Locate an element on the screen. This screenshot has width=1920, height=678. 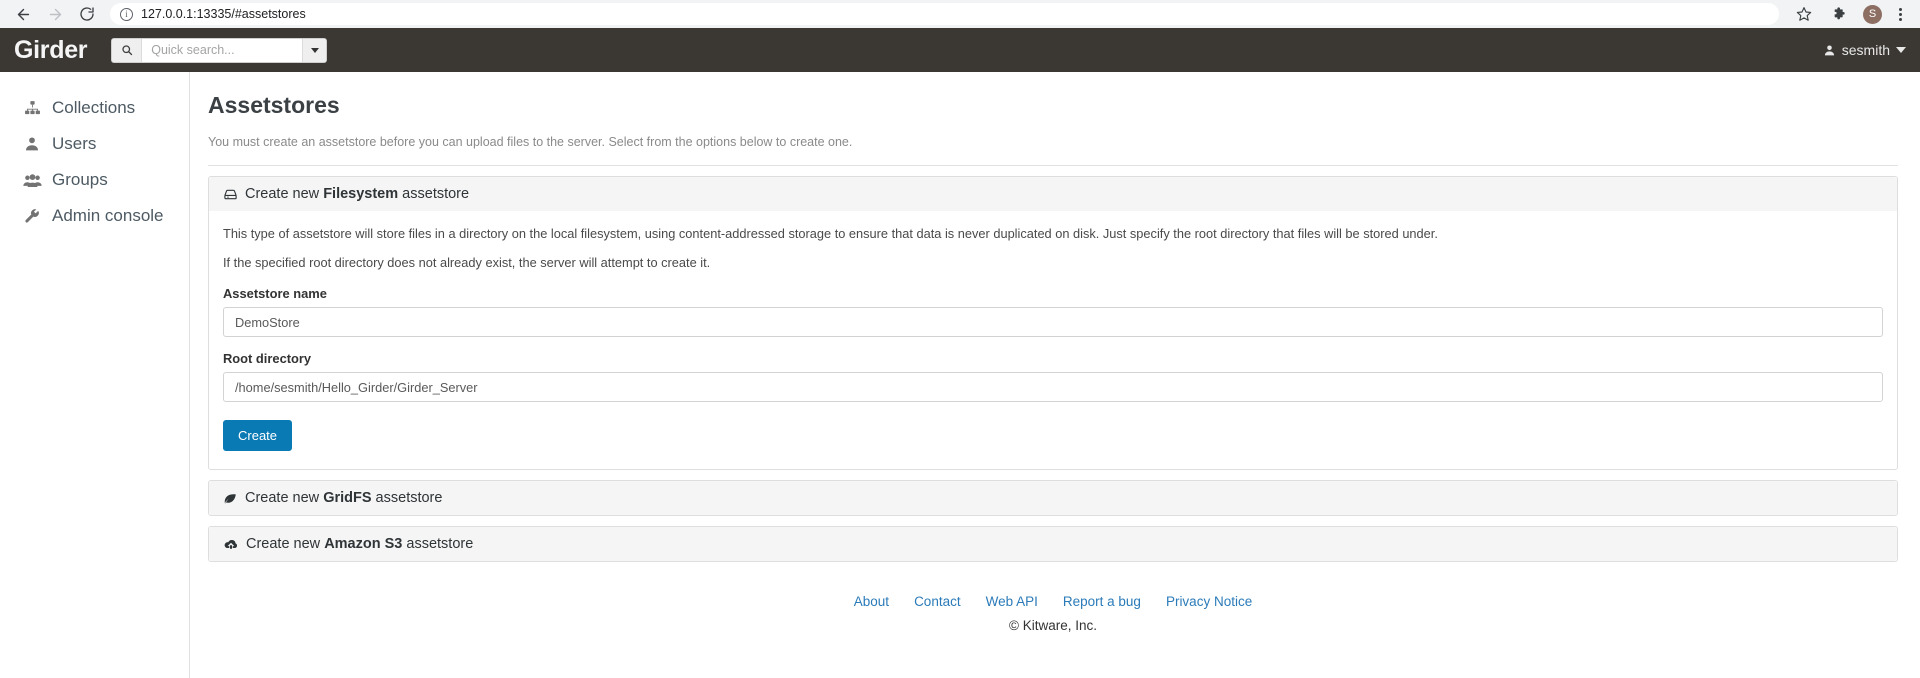
assetstore-panel-gridfs: Create new GridFS assetstore is located at coordinates (1053, 498).